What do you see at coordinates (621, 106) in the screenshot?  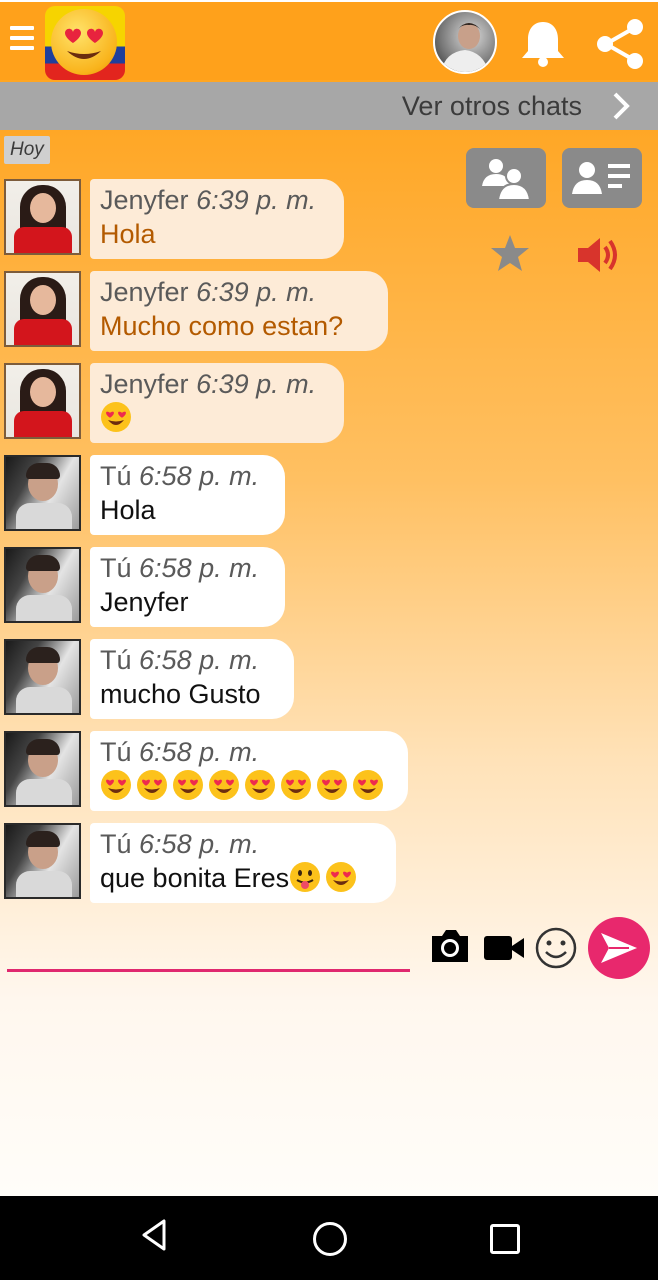 I see `chevron-right-icon` at bounding box center [621, 106].